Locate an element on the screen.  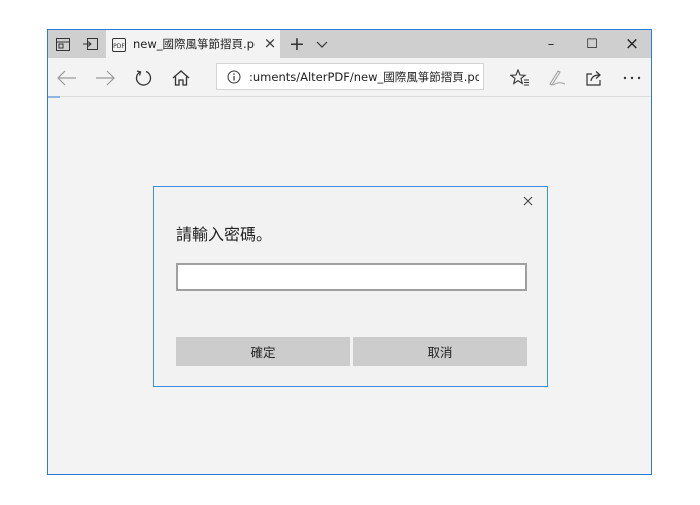
tab-active: PDF new_國際風箏節摺頁.pc × is located at coordinates (193, 44).